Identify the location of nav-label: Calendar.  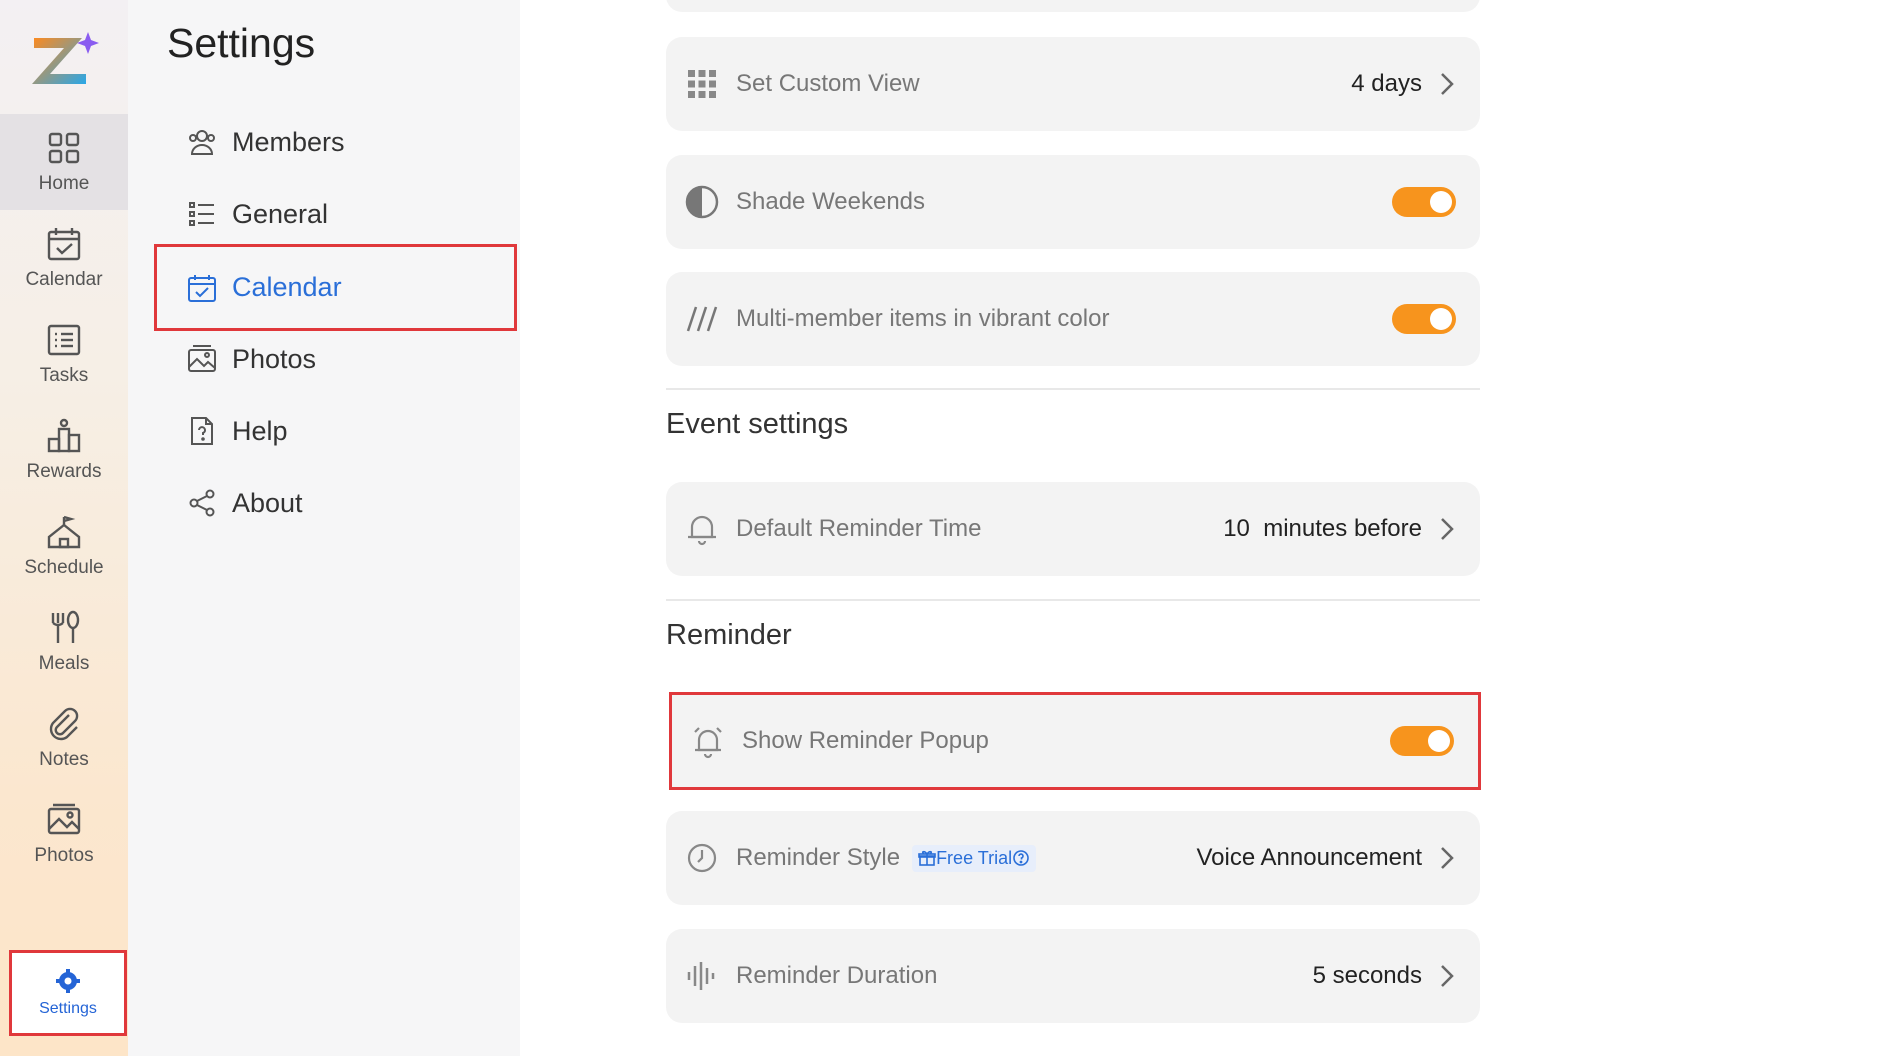
(64, 279).